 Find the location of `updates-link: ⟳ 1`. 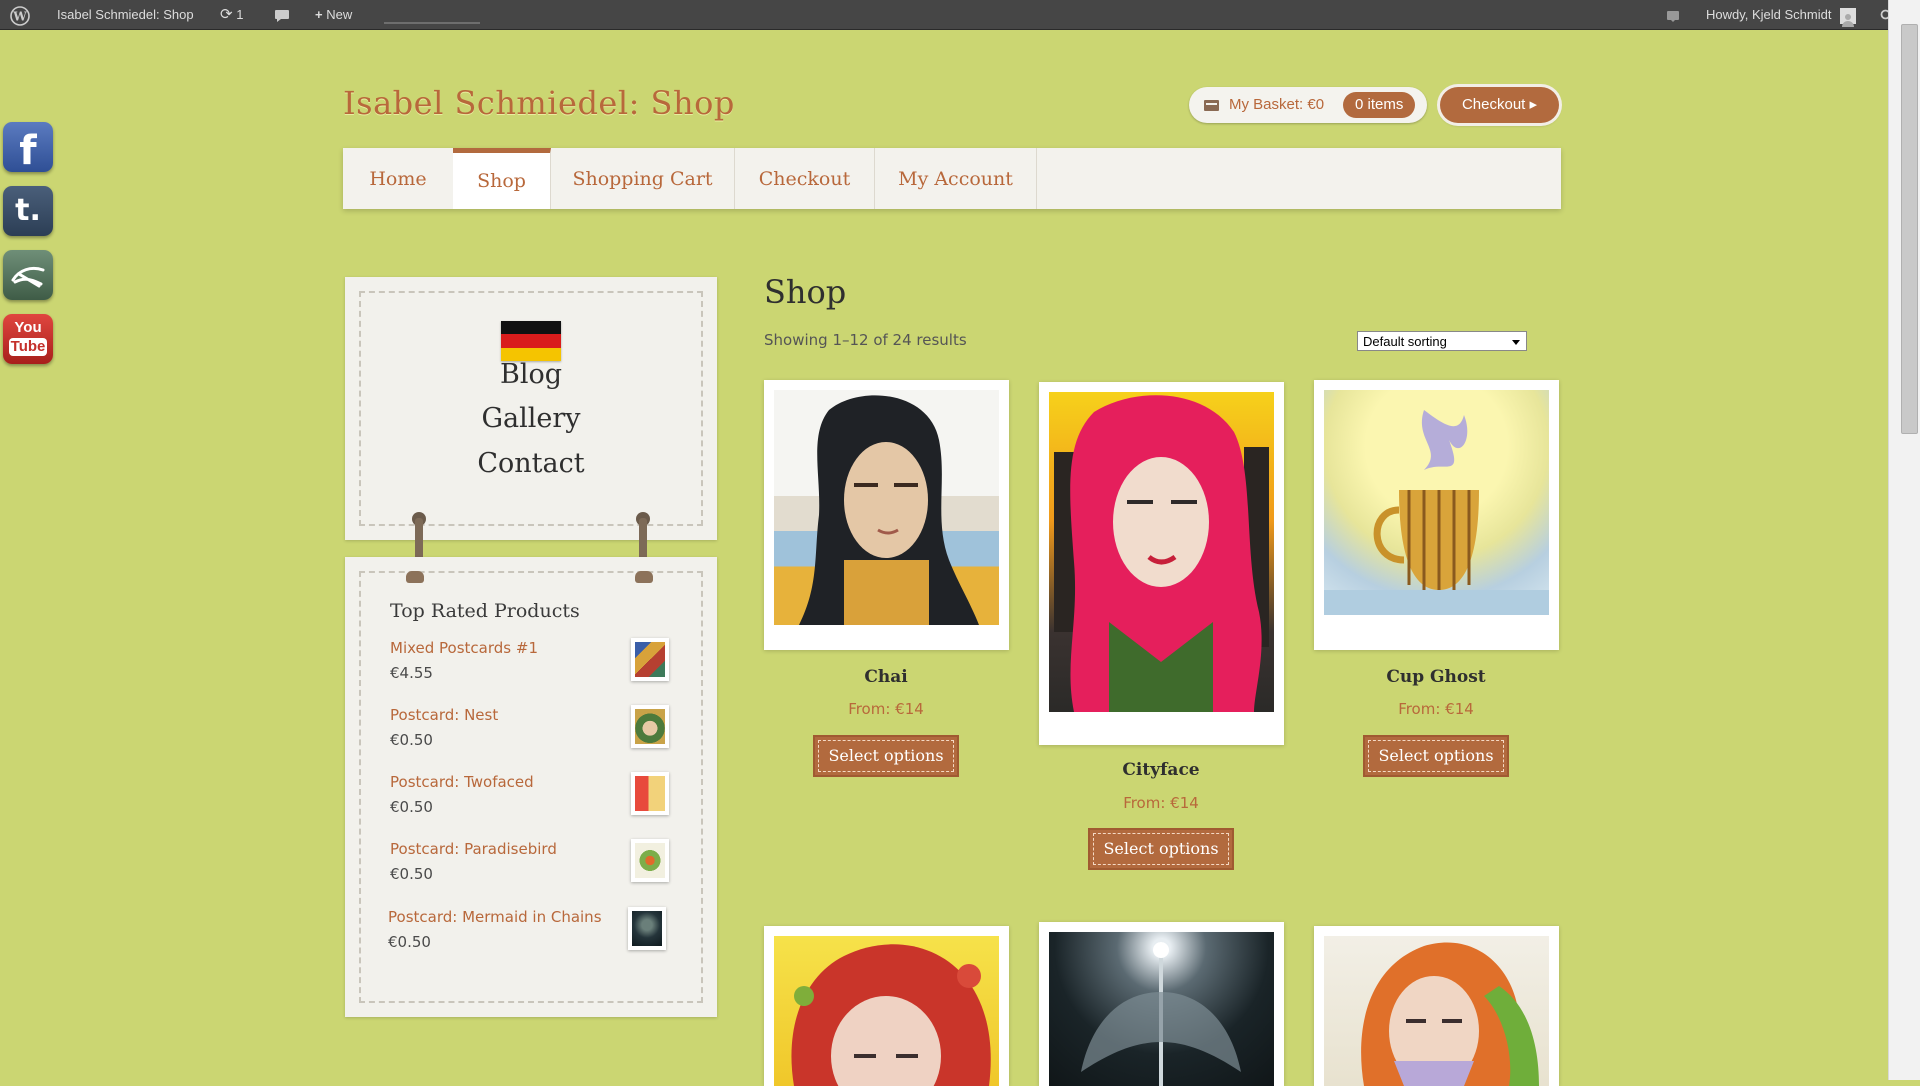

updates-link: ⟳ 1 is located at coordinates (231, 14).